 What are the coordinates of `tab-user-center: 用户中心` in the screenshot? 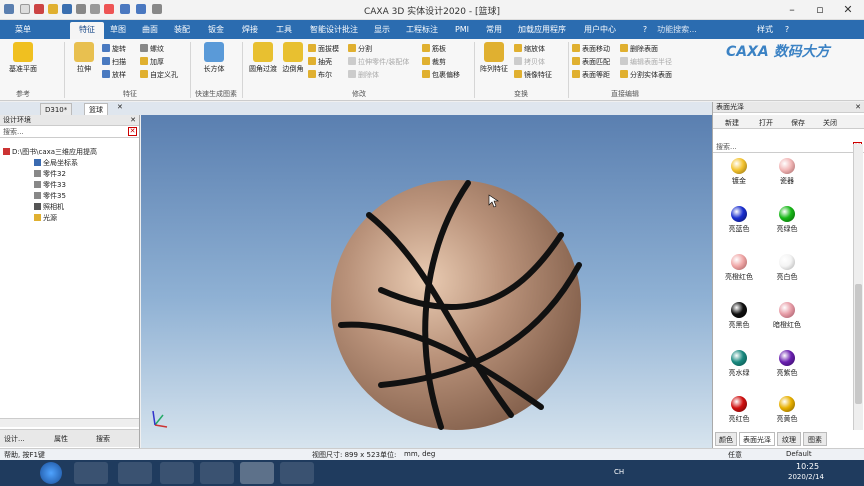 It's located at (600, 30).